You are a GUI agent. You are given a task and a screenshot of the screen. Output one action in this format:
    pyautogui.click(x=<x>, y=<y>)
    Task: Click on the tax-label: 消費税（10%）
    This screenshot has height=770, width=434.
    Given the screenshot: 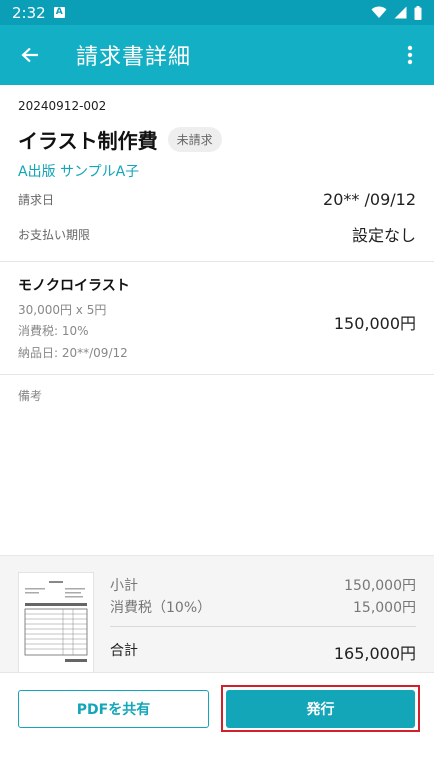 What is the action you would take?
    pyautogui.click(x=161, y=608)
    